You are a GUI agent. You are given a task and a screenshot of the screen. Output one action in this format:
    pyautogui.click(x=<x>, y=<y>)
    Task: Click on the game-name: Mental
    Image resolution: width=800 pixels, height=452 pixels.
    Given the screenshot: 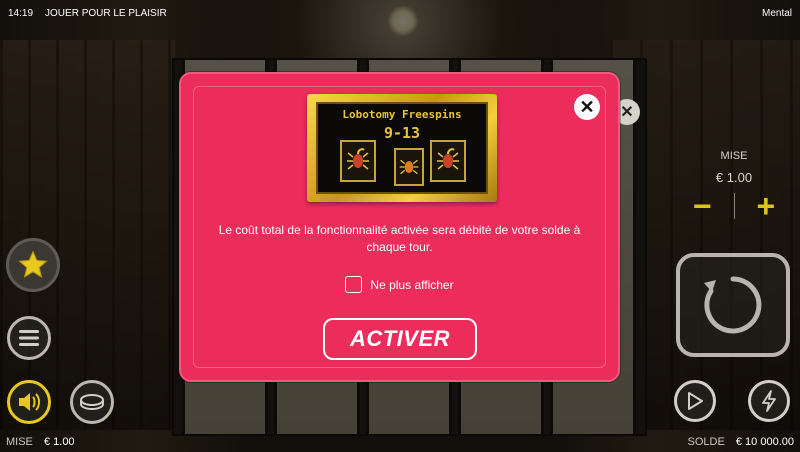 What is the action you would take?
    pyautogui.click(x=776, y=13)
    